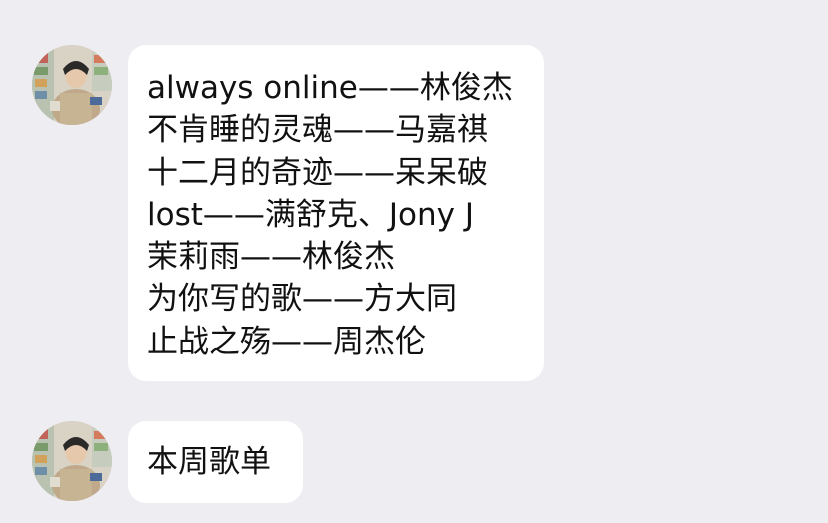  What do you see at coordinates (317, 172) in the screenshot?
I see `song-line: 十二月的奇迹——呆呆破` at bounding box center [317, 172].